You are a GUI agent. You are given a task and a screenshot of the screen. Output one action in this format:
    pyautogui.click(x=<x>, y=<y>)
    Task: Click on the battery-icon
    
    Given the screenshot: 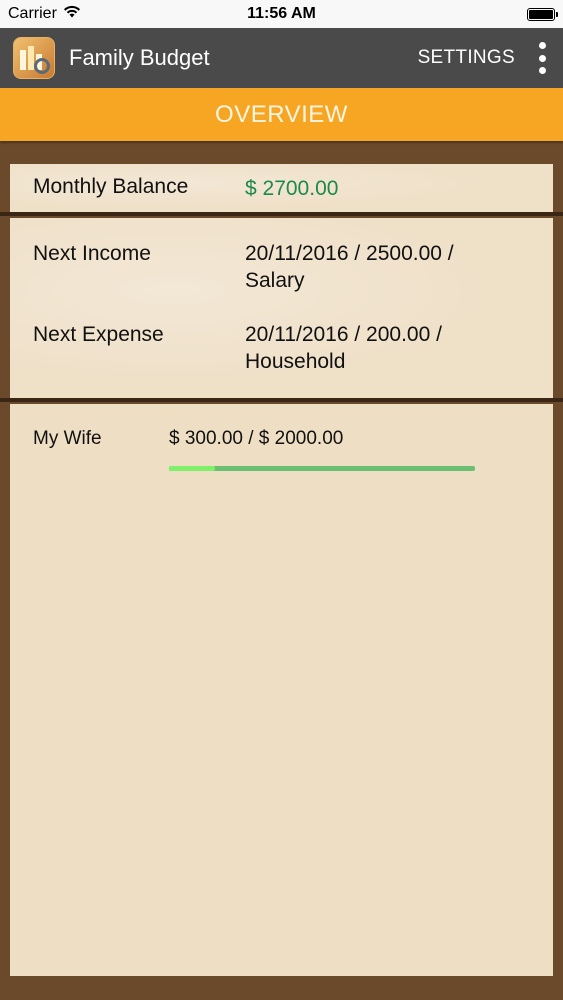 What is the action you would take?
    pyautogui.click(x=542, y=14)
    